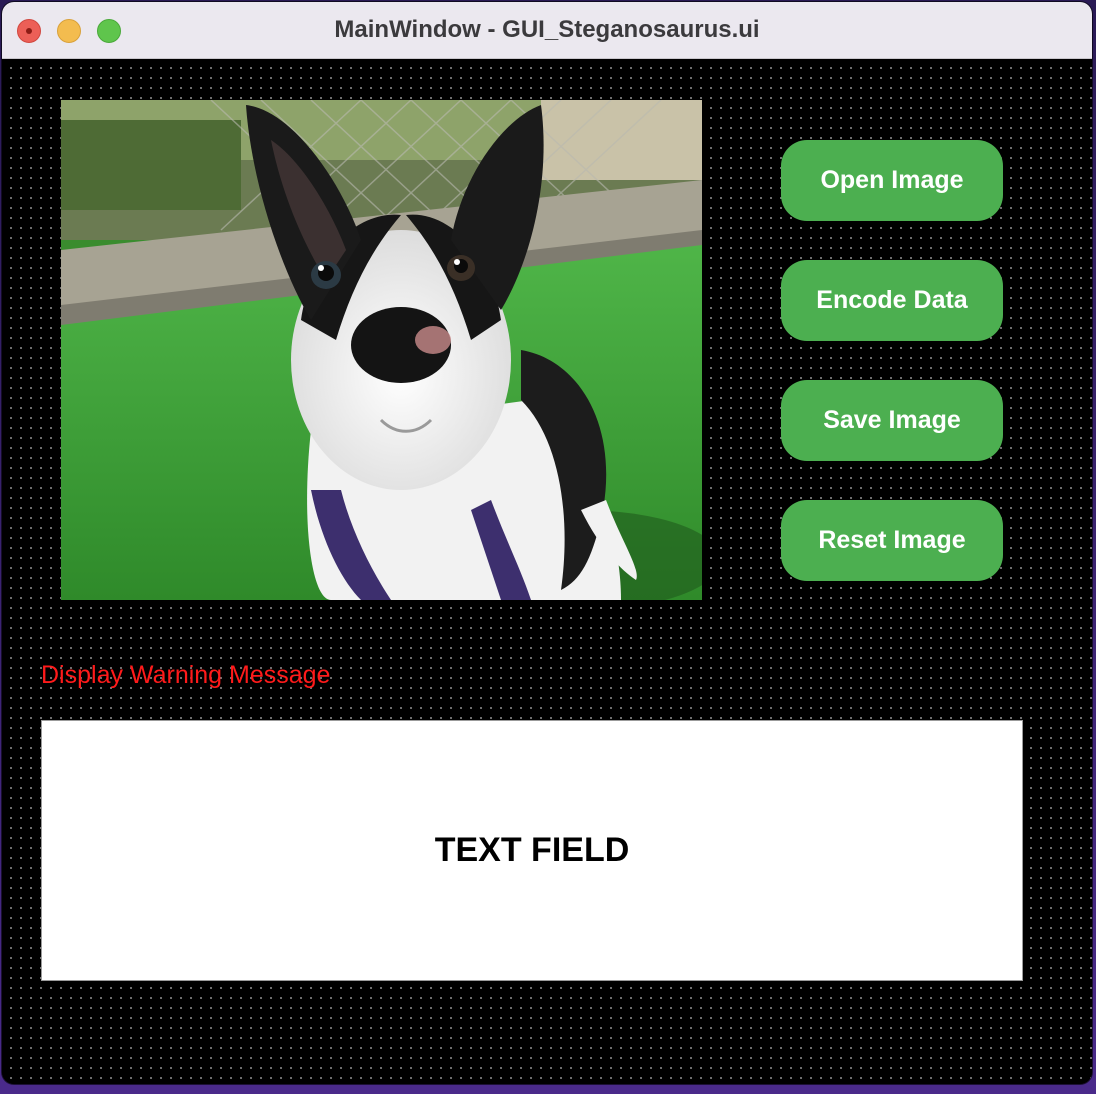  I want to click on title-bar: MainWindow - GUI_Steganosaurus.ui, so click(547, 30).